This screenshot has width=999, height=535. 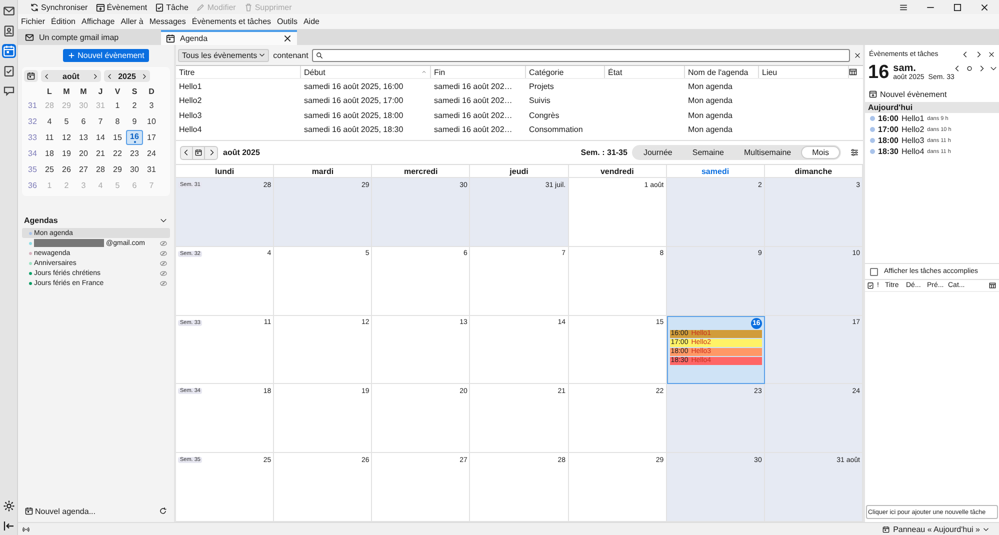 I want to click on maximize-icon, so click(x=957, y=7).